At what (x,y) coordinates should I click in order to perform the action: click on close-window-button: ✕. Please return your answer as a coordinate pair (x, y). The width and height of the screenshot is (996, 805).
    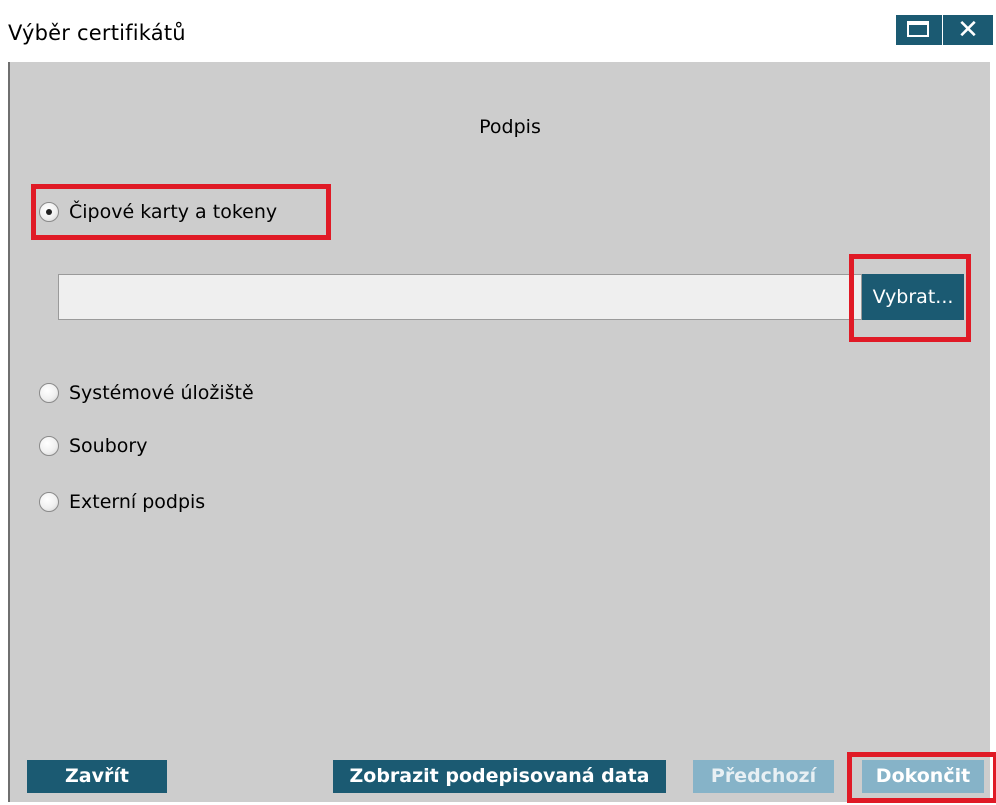
    Looking at the image, I should click on (968, 30).